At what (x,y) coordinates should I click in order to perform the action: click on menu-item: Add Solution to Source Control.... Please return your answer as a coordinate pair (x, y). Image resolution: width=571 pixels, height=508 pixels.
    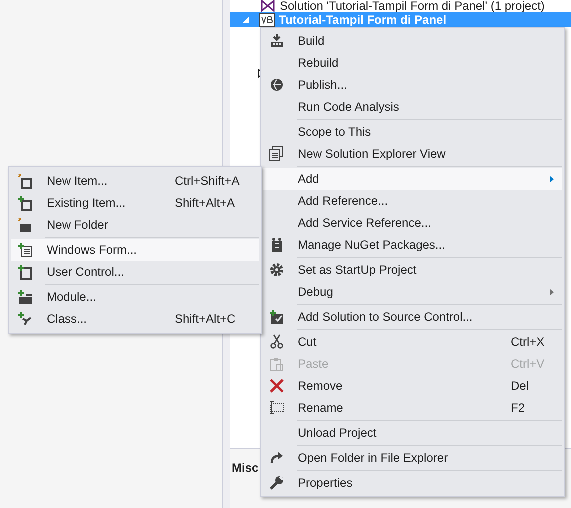
    Looking at the image, I should click on (412, 317).